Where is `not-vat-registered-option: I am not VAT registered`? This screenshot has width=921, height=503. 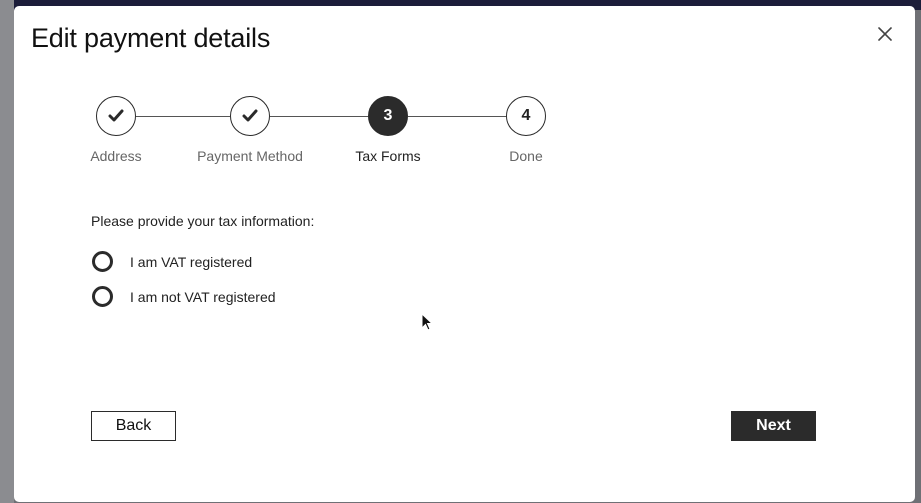 not-vat-registered-option: I am not VAT registered is located at coordinates (184, 296).